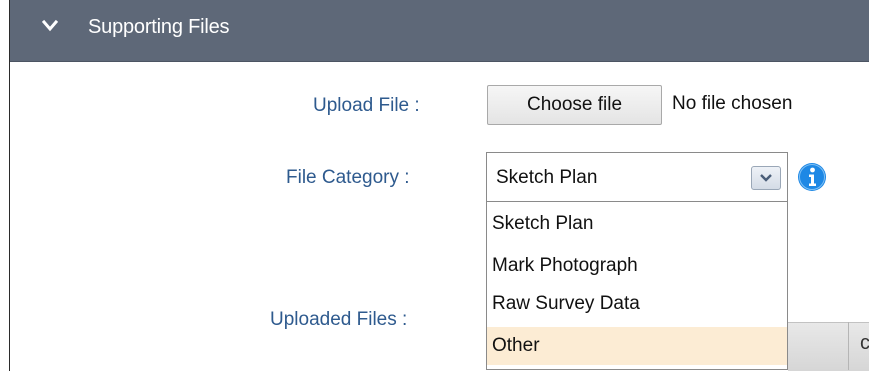  Describe the element at coordinates (732, 103) in the screenshot. I see `file-status-text: No file chosen` at that location.